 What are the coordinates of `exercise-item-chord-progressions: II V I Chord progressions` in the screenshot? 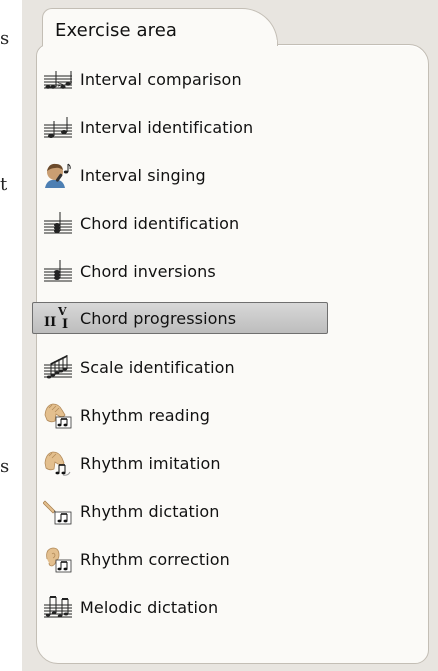 It's located at (180, 318).